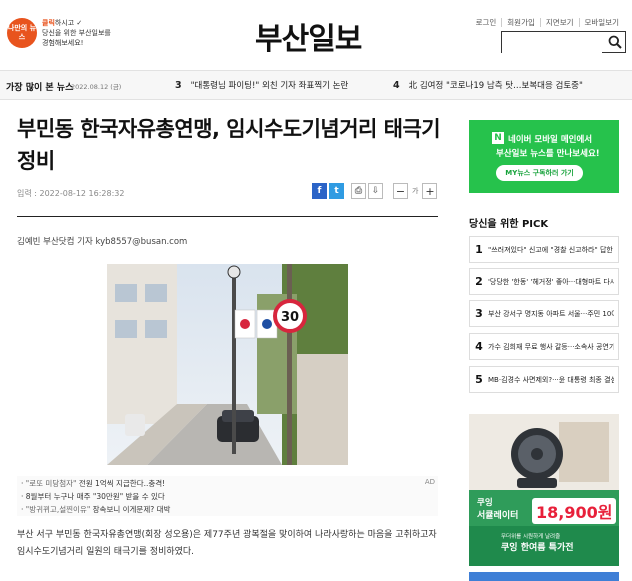 The height and width of the screenshot is (581, 632). What do you see at coordinates (551, 379) in the screenshot?
I see `pick-headline: MB·김경수 사면제외?···윤 대통령 최종 결심은` at bounding box center [551, 379].